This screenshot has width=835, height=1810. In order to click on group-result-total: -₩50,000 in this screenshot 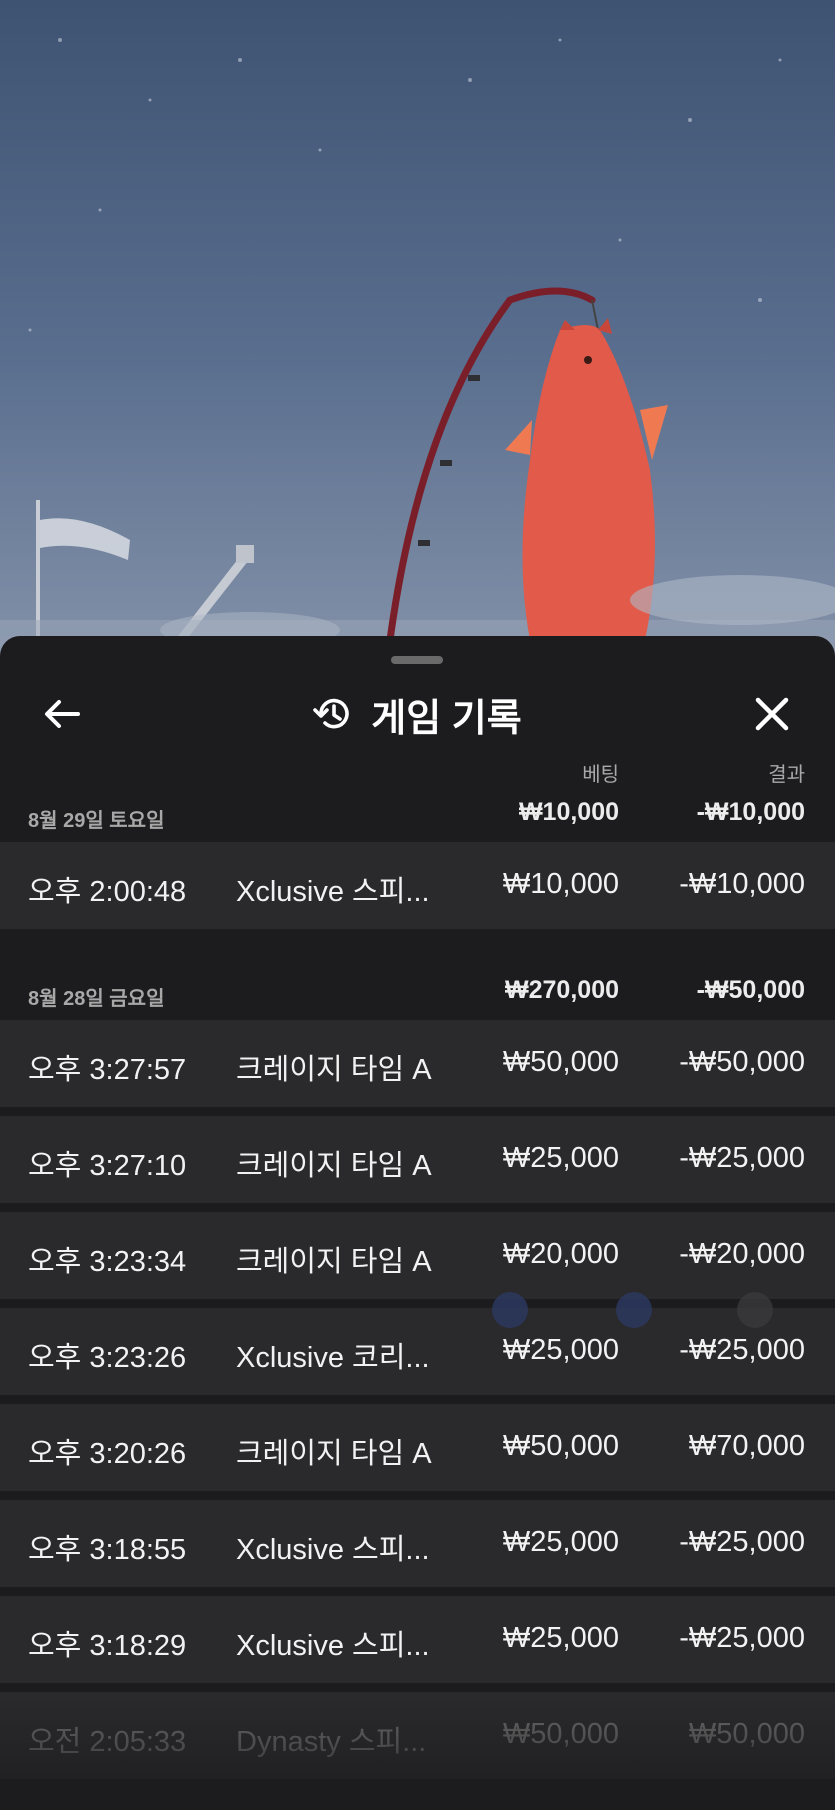, I will do `click(750, 990)`.